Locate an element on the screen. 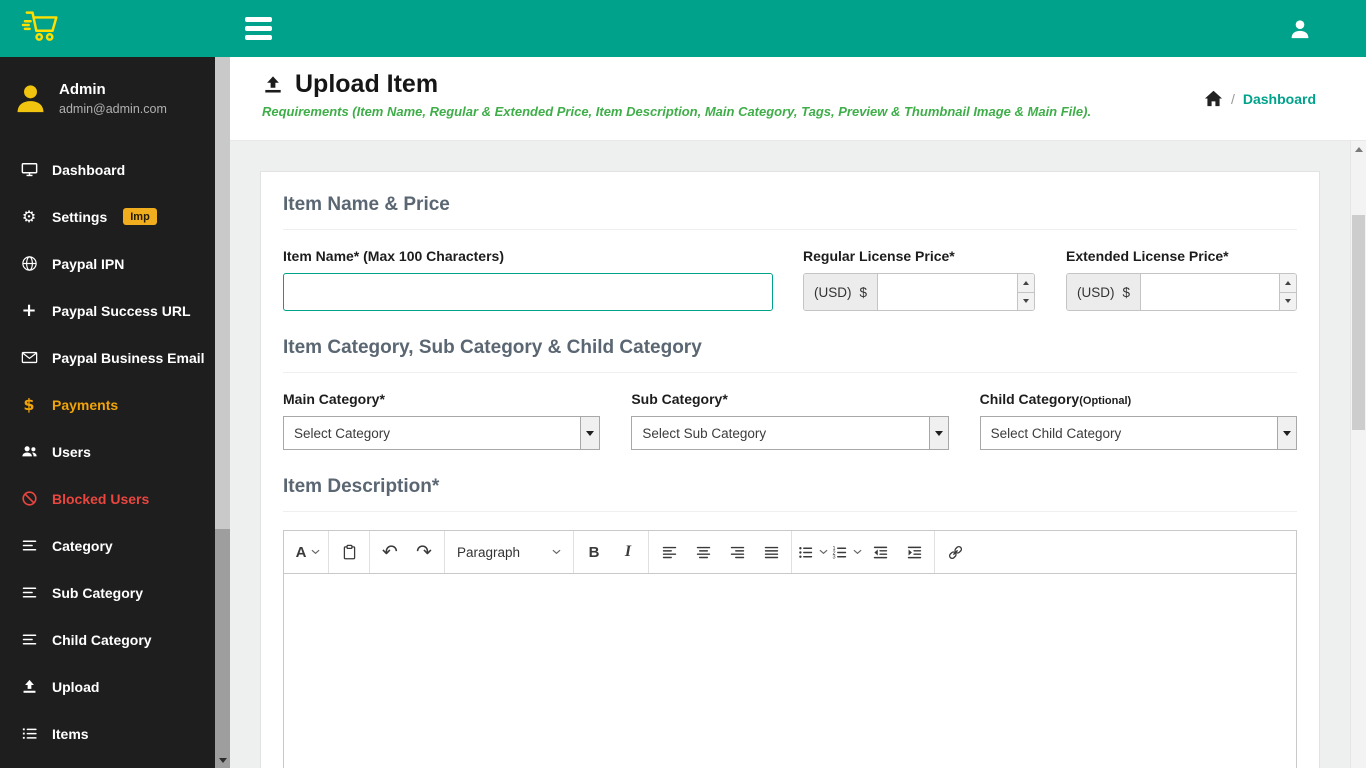 The height and width of the screenshot is (768, 1366). align-left-button is located at coordinates (669, 552).